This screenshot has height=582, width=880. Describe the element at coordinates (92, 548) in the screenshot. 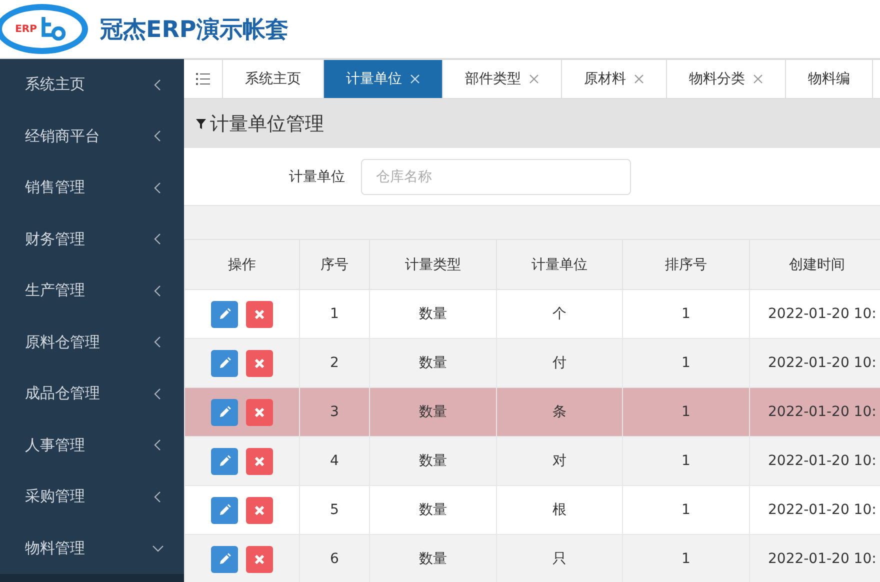

I see `sidebar-item: 物料管理` at that location.